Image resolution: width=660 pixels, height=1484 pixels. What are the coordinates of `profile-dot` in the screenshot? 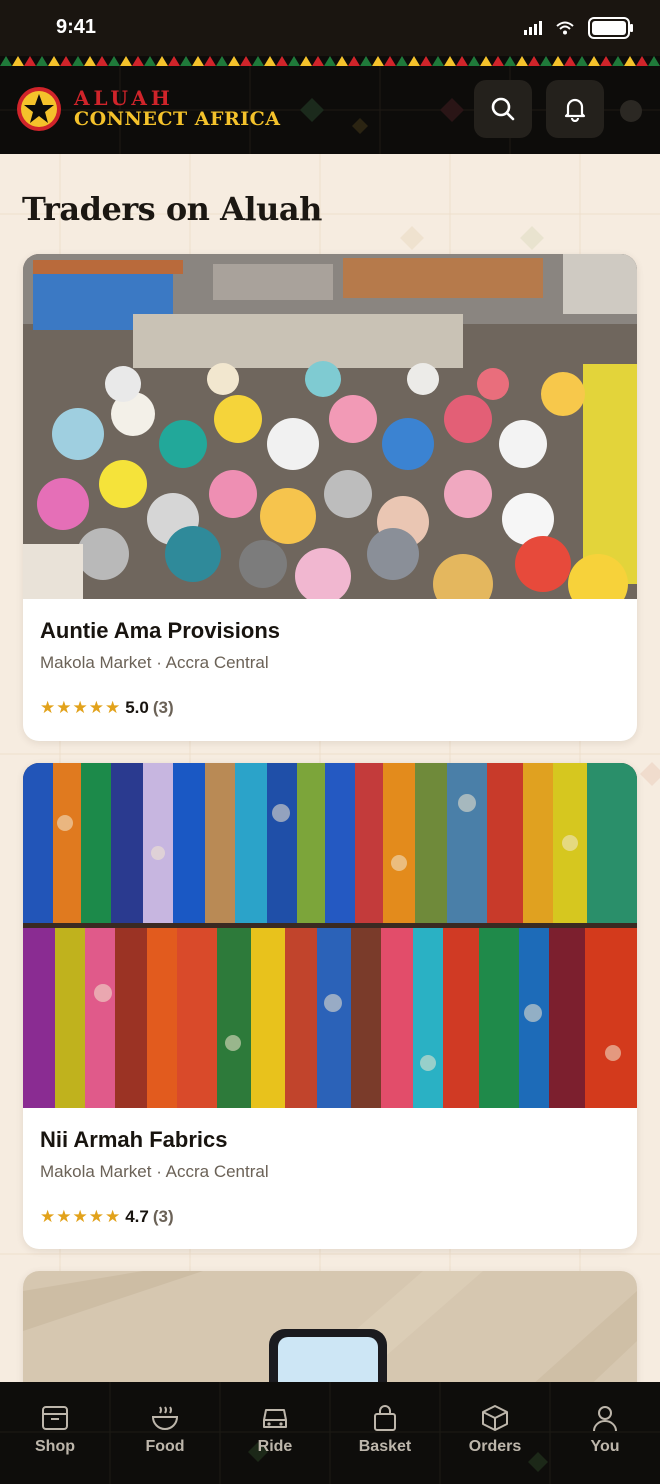 It's located at (631, 111).